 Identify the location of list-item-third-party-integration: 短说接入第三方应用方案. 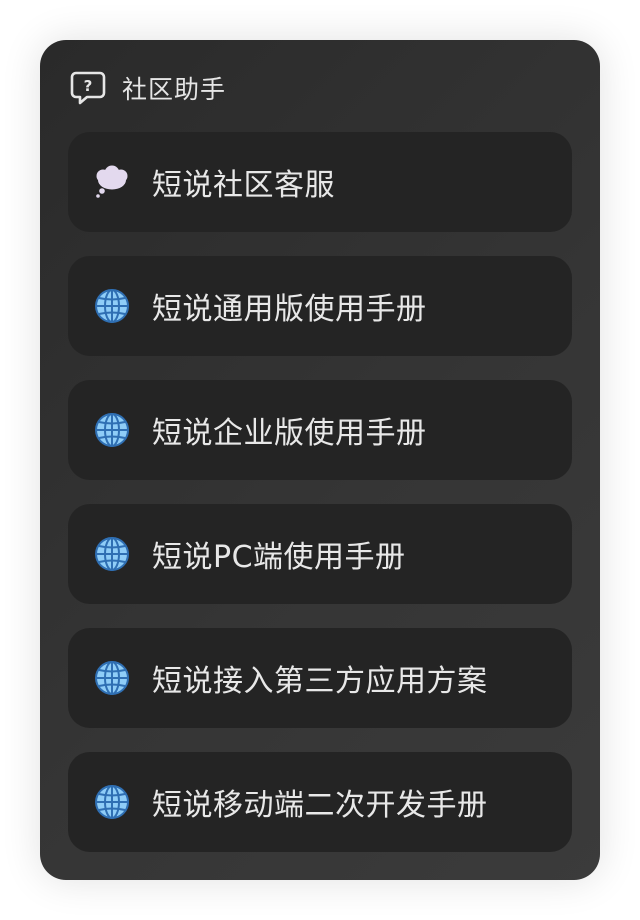
(320, 678).